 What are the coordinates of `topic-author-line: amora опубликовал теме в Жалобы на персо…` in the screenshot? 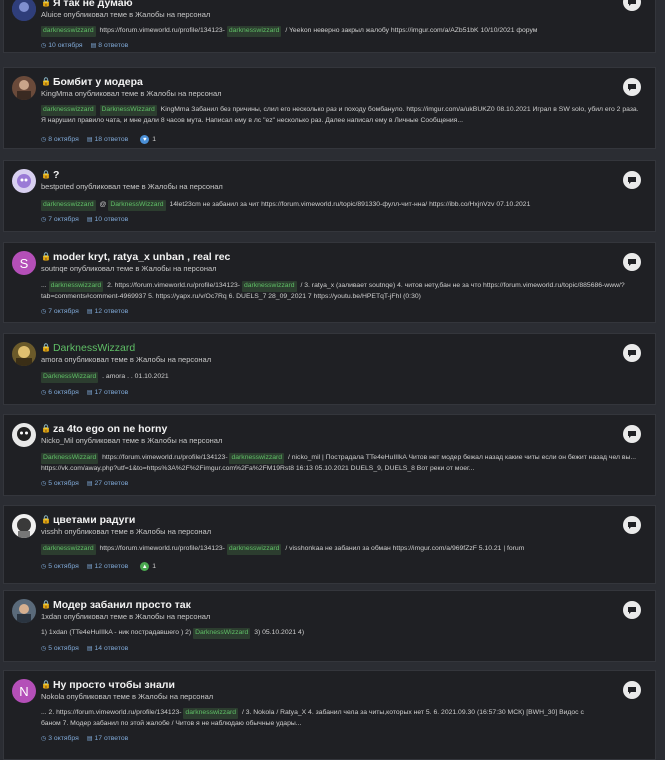 It's located at (126, 359).